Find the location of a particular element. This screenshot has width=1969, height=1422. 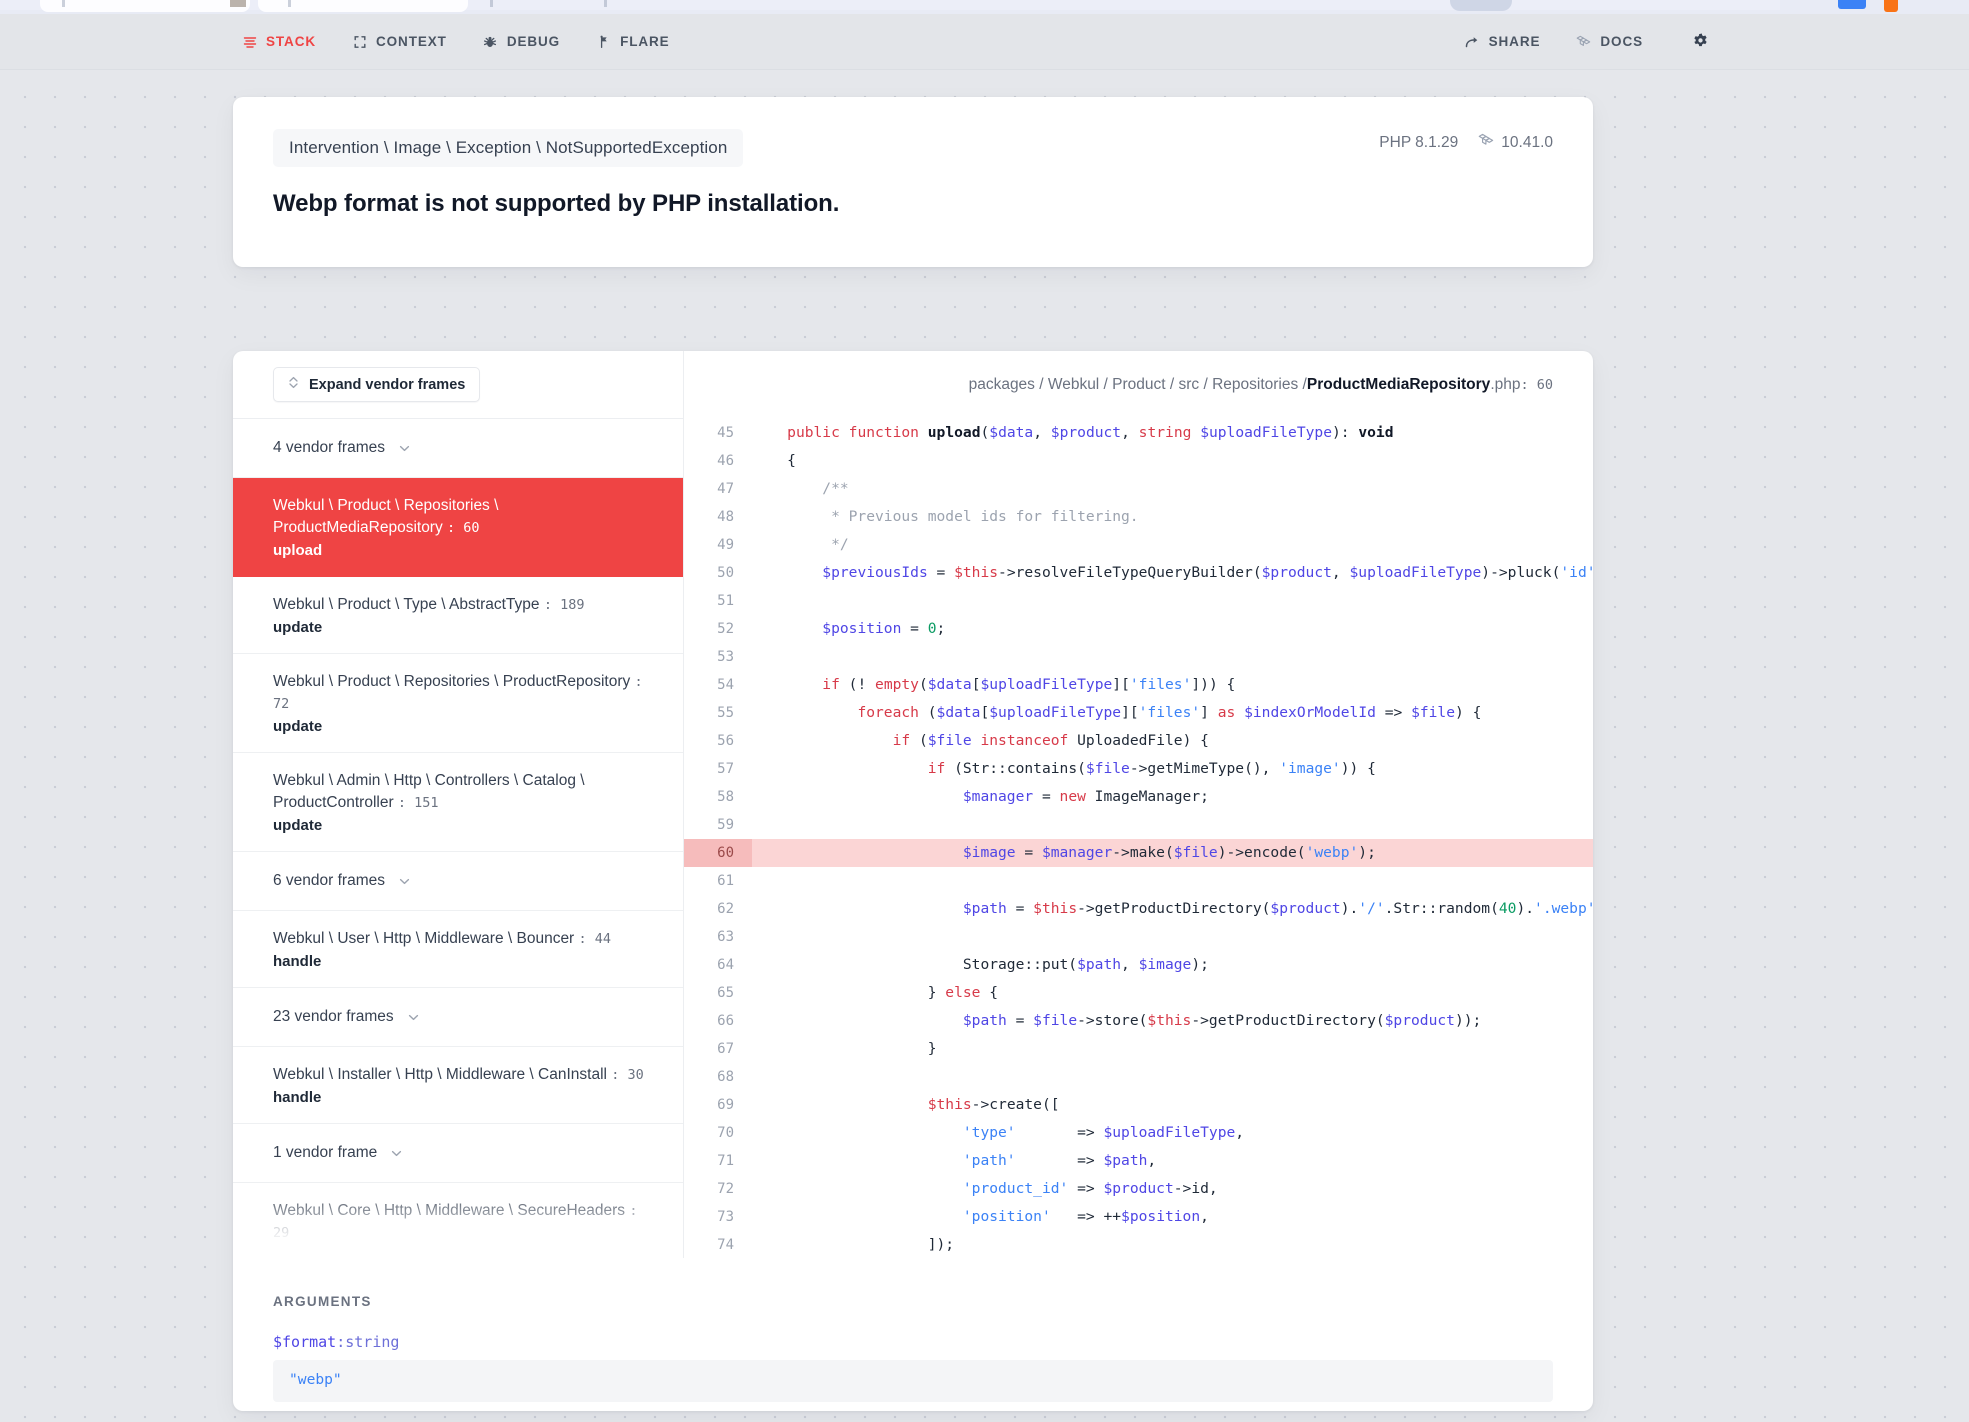

tab-debug: DEBUG is located at coordinates (521, 41).